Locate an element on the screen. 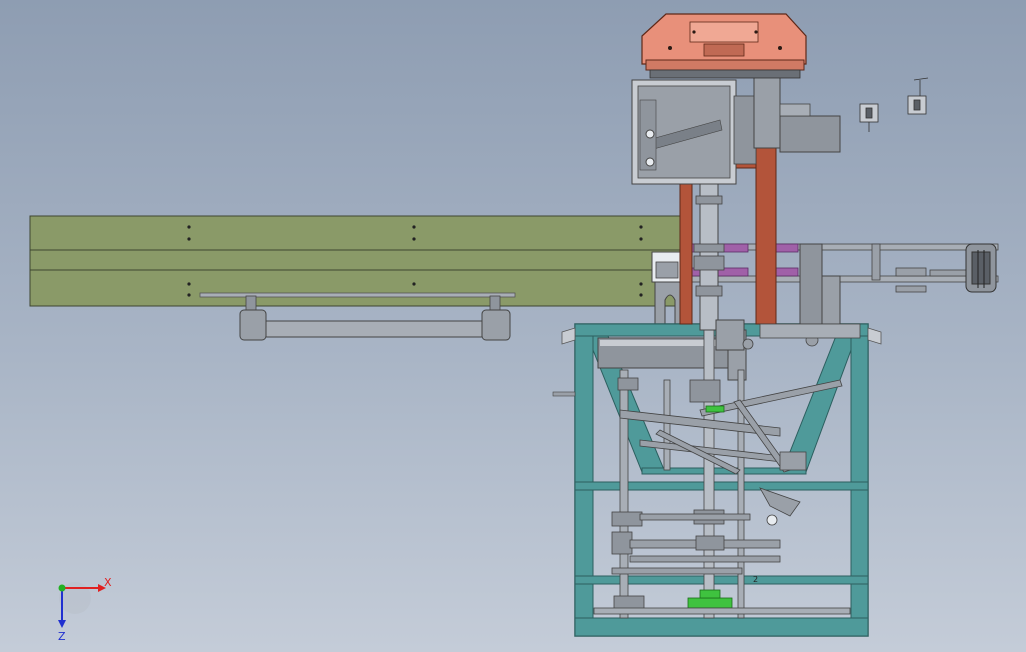 Image resolution: width=1026 pixels, height=652 pixels. z-axis-label: Z is located at coordinates (62, 636).